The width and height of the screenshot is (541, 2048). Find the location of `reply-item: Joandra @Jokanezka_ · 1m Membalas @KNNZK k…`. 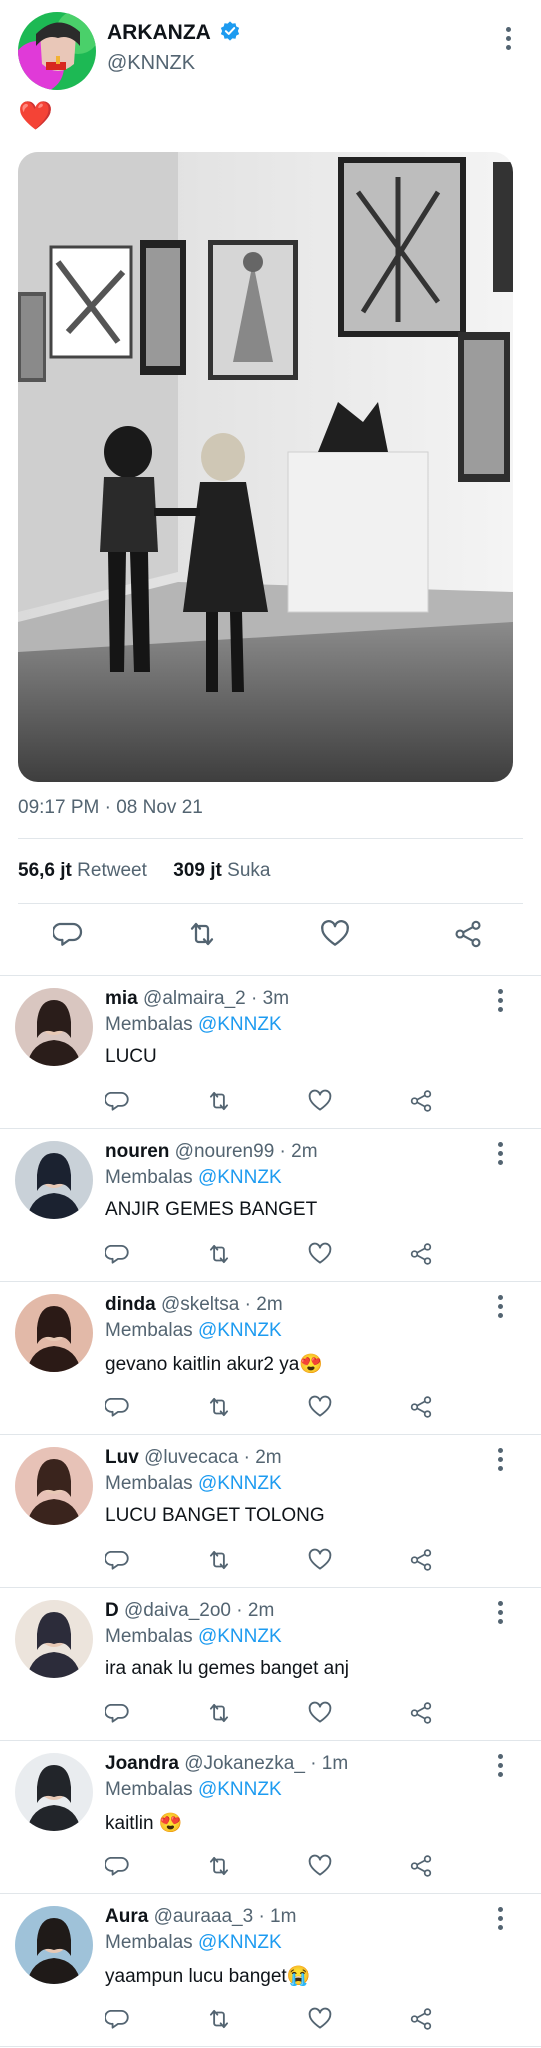

reply-item: Joandra @Jokanezka_ · 1m Membalas @KNNZK k… is located at coordinates (270, 1817).